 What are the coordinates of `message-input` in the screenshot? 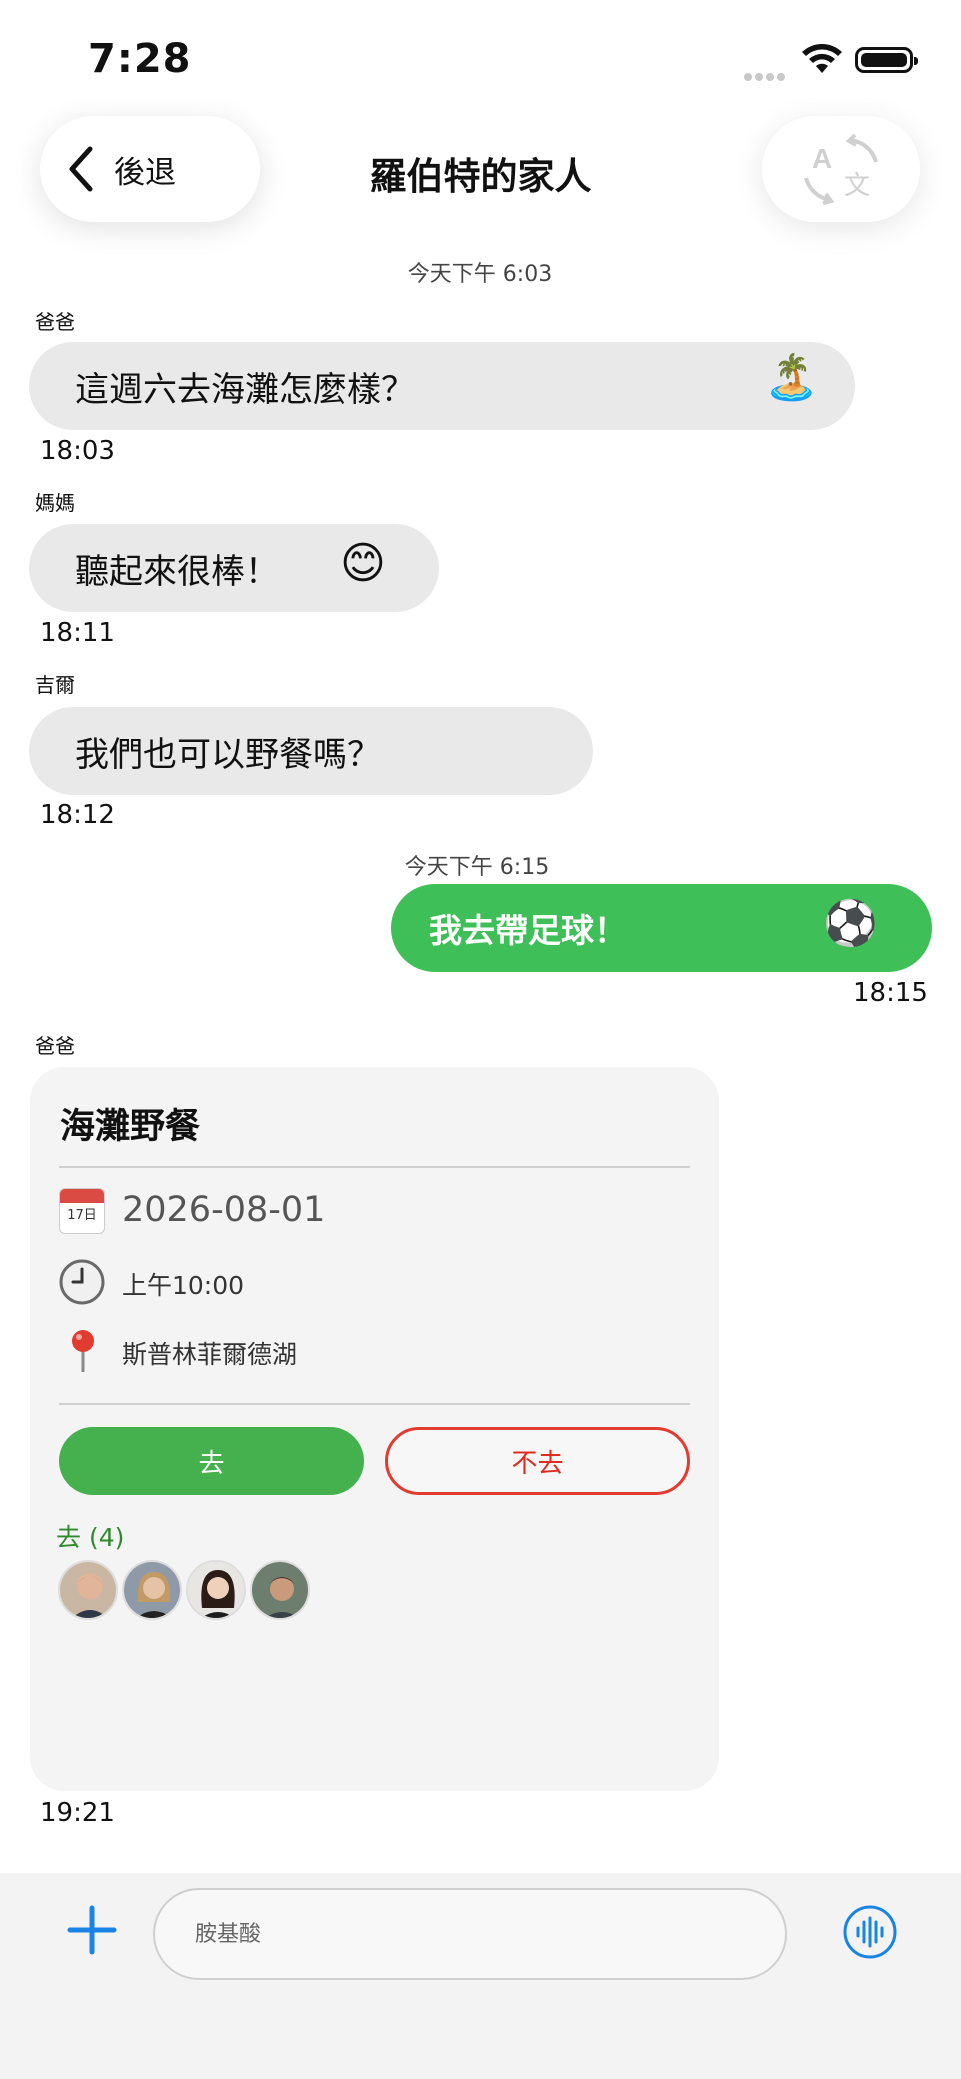 It's located at (470, 1934).